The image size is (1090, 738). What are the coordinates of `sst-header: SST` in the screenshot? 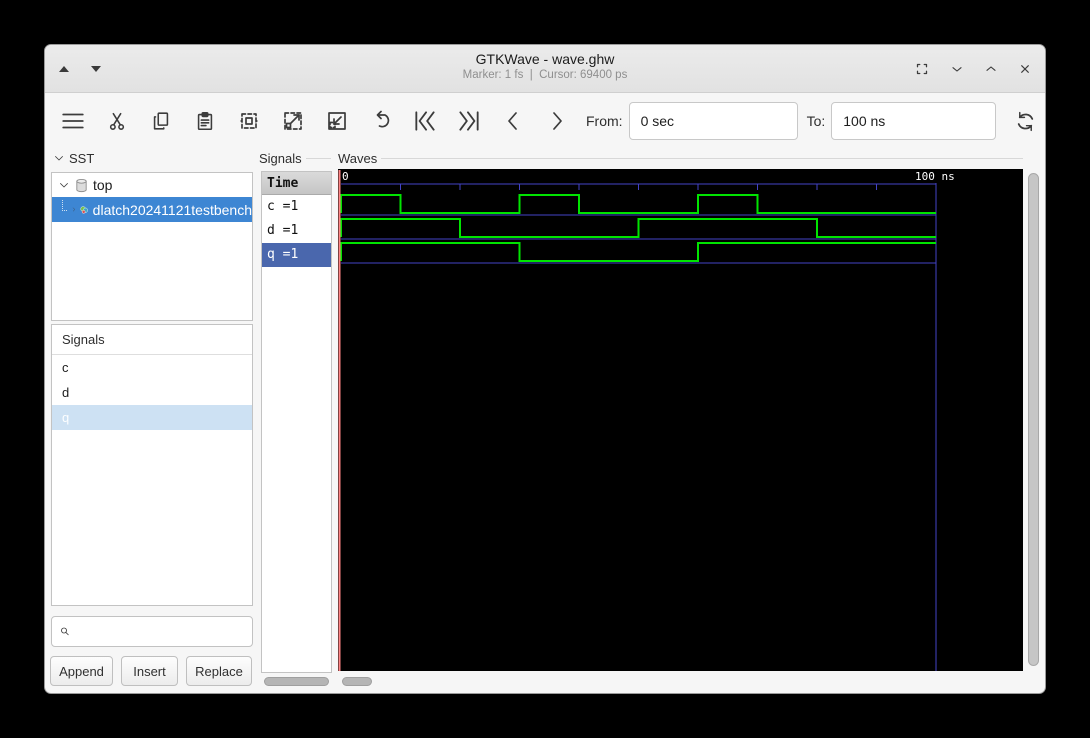 It's located at (83, 158).